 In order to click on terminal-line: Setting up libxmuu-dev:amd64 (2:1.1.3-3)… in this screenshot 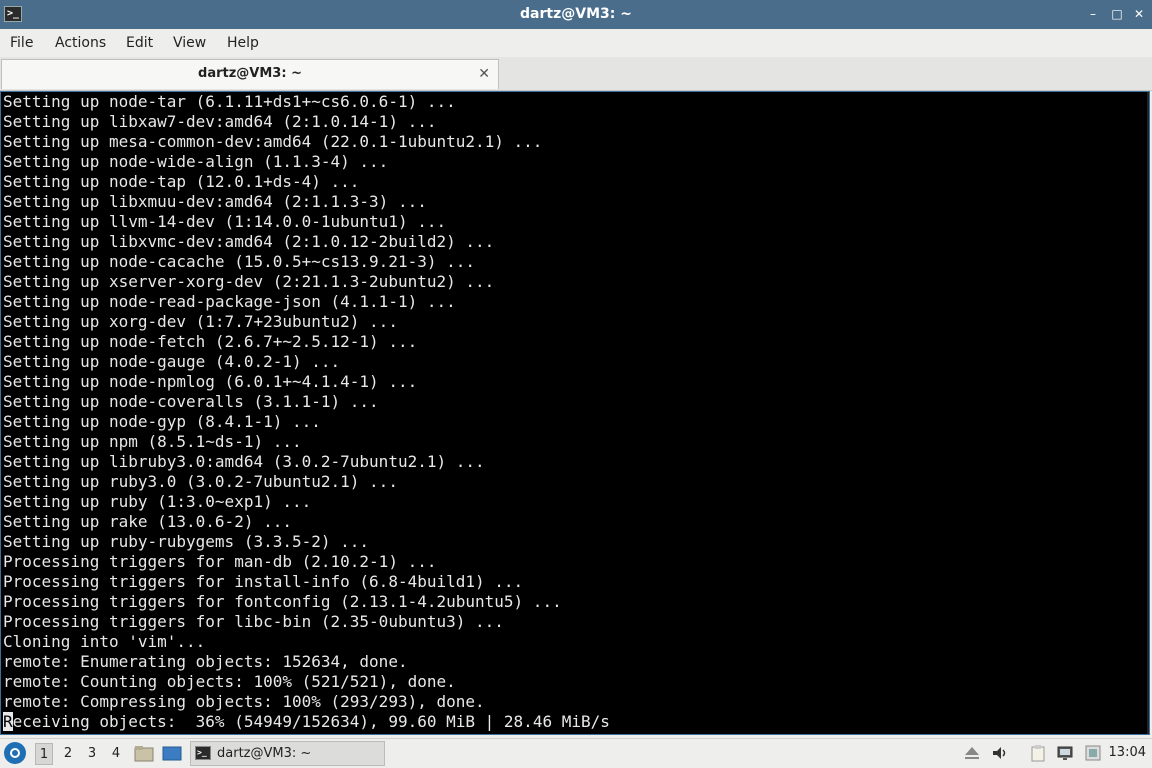, I will do `click(215, 201)`.